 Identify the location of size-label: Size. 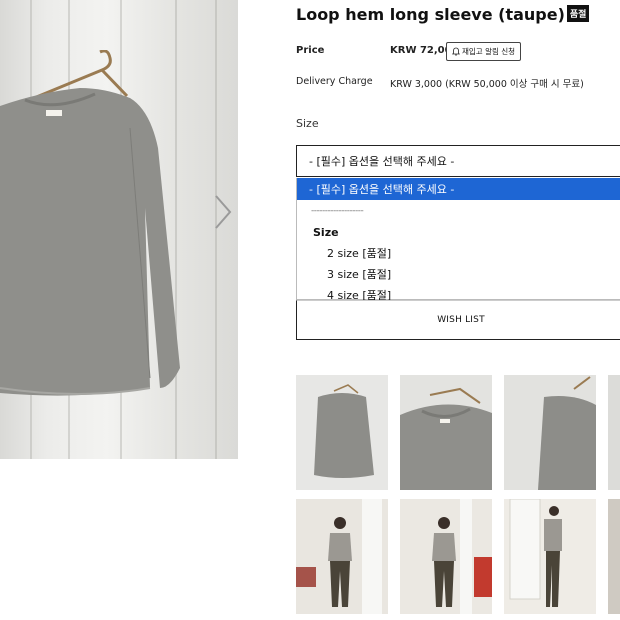
(307, 123).